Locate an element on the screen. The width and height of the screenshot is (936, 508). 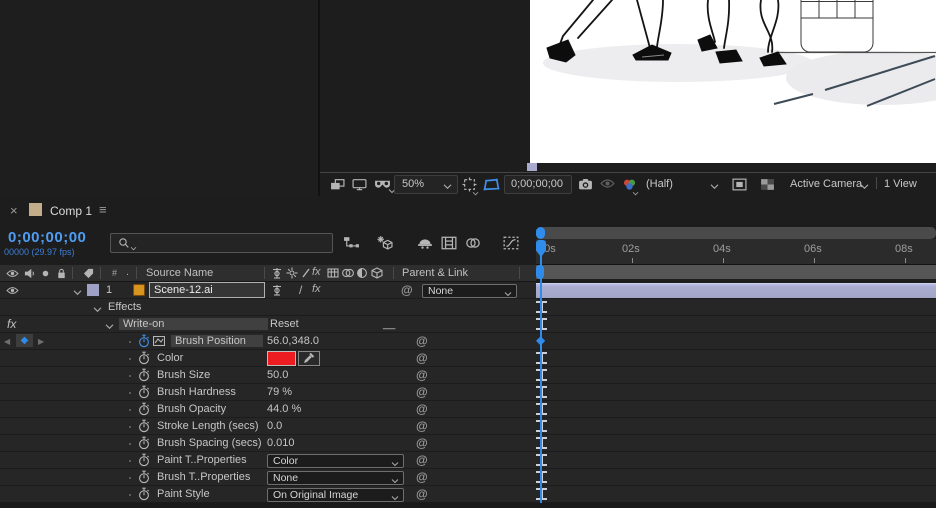
panel-menu-icon: ≡ is located at coordinates (103, 209).